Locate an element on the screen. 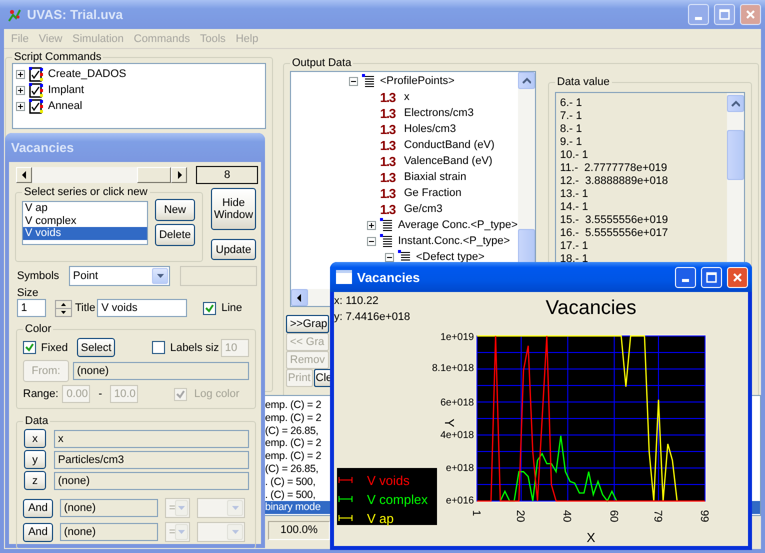 The width and height of the screenshot is (765, 553). axis-tick-label: 8.1e+018 is located at coordinates (453, 368).